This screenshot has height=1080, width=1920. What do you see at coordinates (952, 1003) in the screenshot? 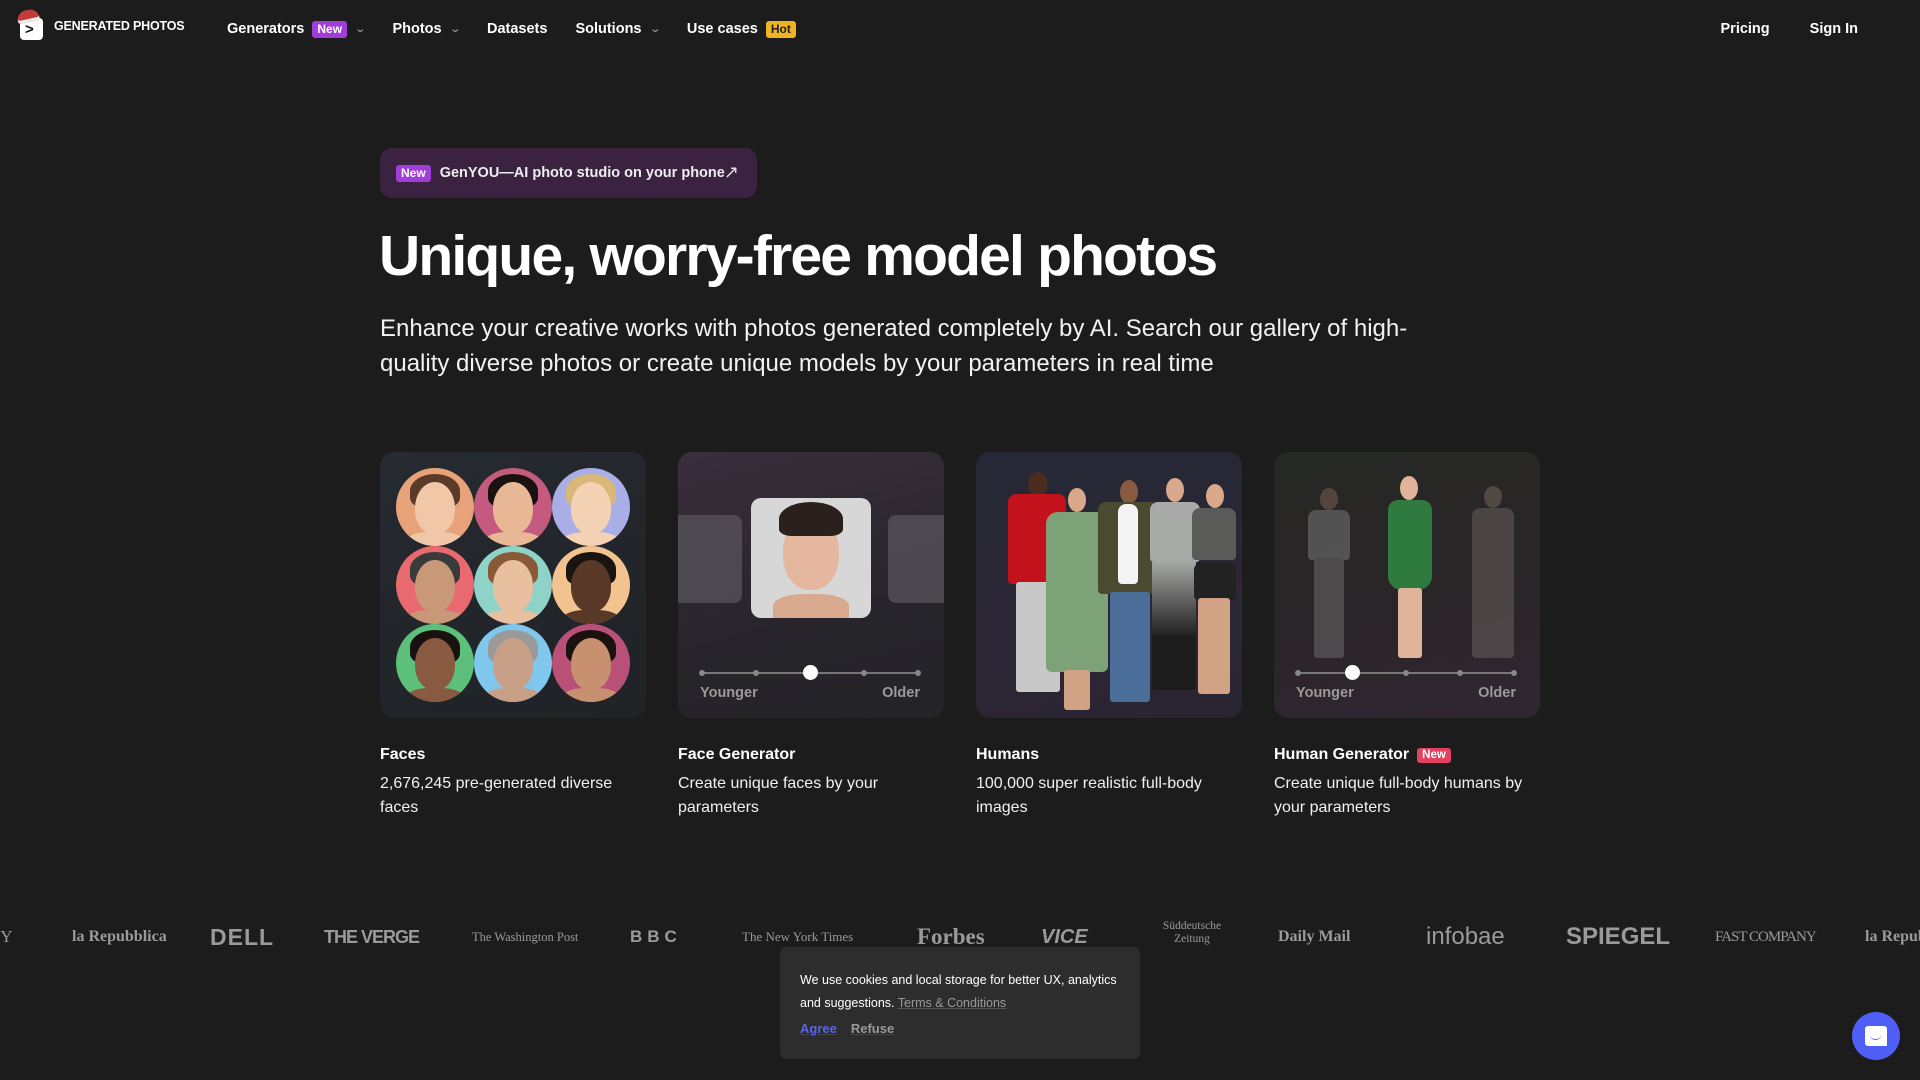
I see `terms-link: Terms & Conditions` at bounding box center [952, 1003].